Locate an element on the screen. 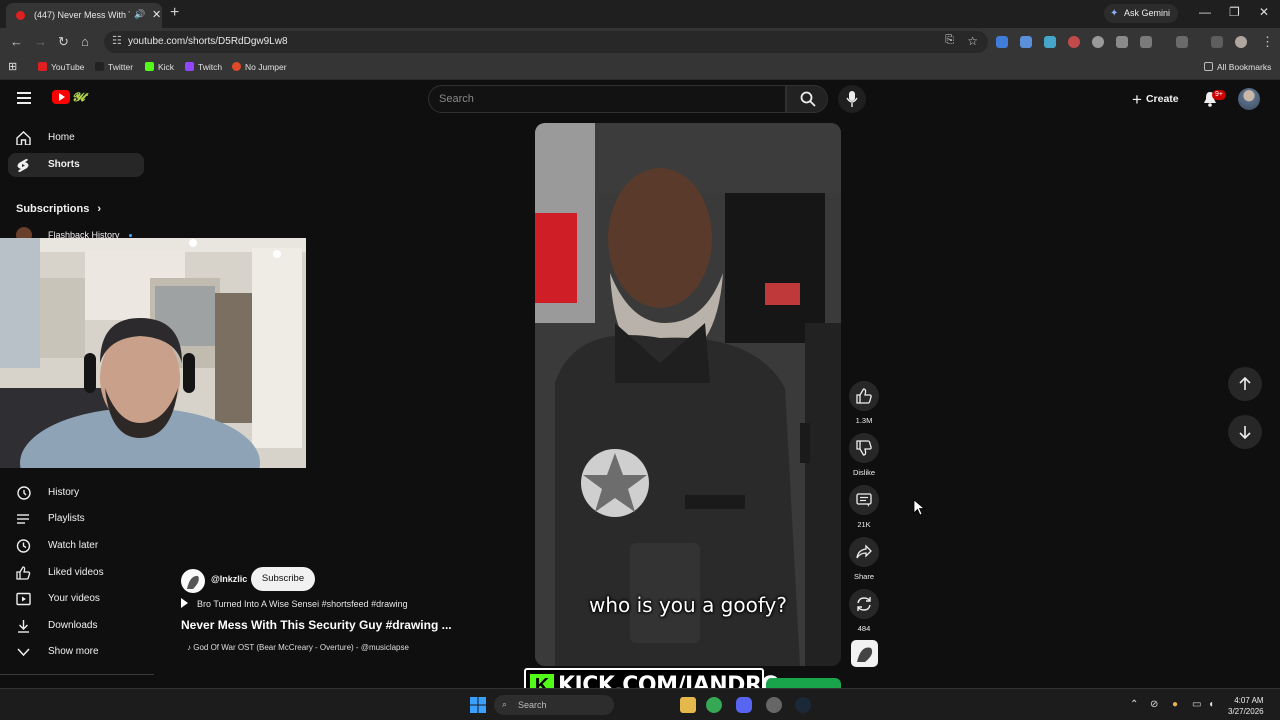 The width and height of the screenshot is (1280, 720). ask-gemini-button: ✦ Ask Gemini is located at coordinates (1141, 13).